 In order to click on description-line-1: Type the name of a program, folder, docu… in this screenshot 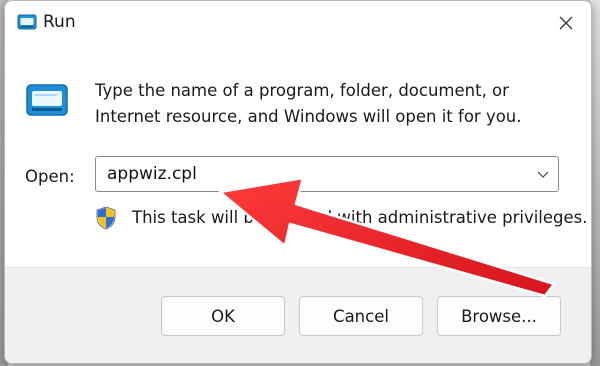, I will do `click(302, 90)`.